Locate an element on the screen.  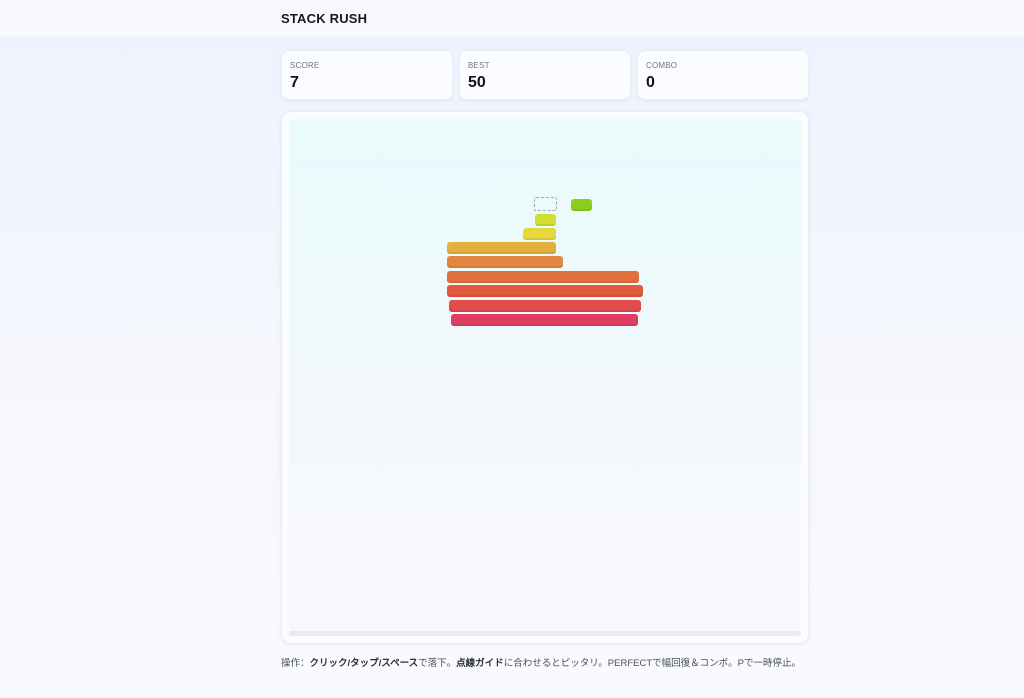
score-value: 7 is located at coordinates (294, 82).